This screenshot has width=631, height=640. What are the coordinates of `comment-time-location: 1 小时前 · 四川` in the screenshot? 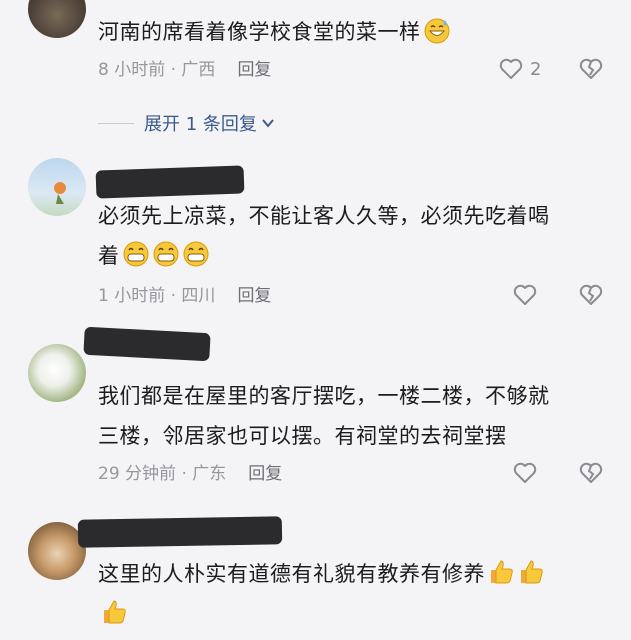 It's located at (157, 296).